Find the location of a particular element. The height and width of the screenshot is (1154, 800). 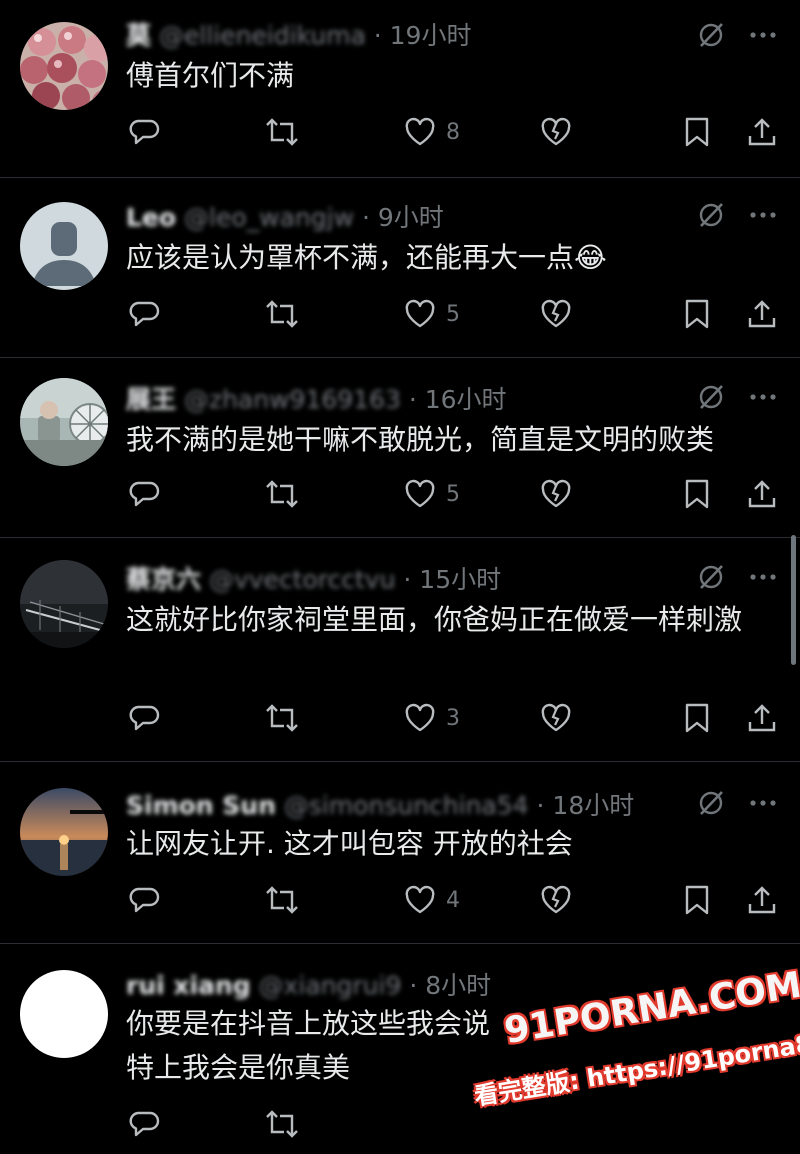

like-button: 3 is located at coordinates (432, 718).